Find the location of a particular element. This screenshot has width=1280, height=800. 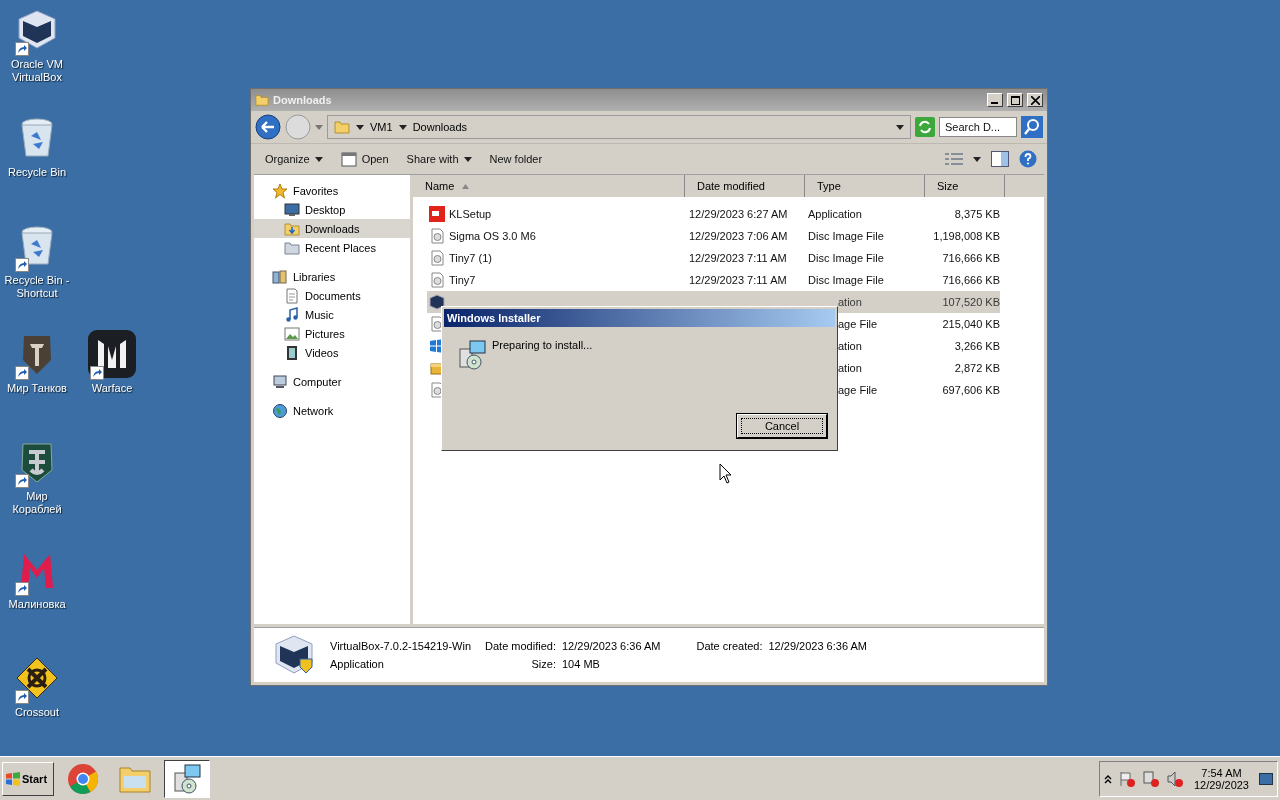

cursor-icon is located at coordinates (725, 473).